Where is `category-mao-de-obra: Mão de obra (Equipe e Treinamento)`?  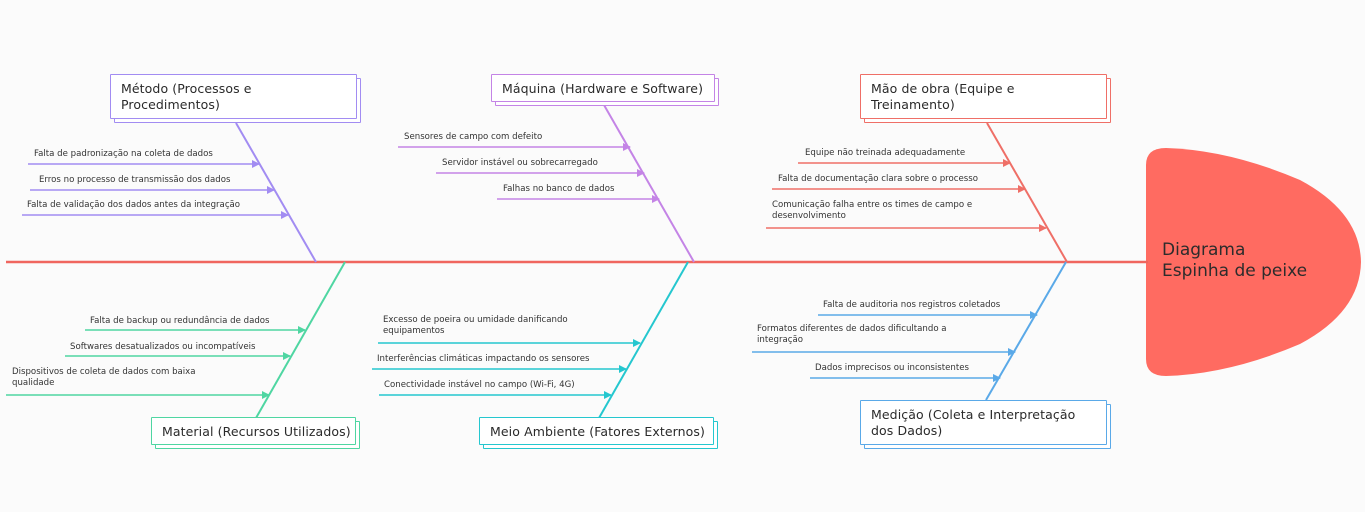 category-mao-de-obra: Mão de obra (Equipe e Treinamento) is located at coordinates (983, 96).